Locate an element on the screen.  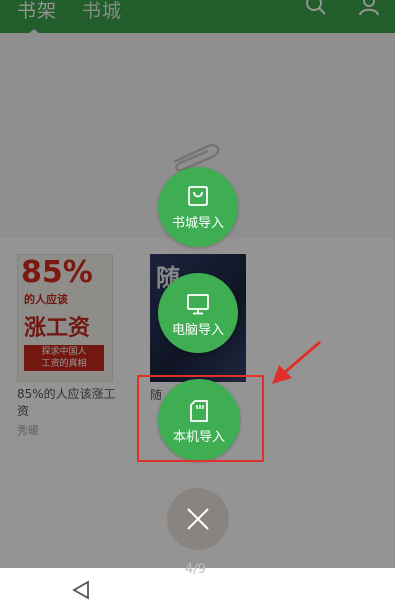
close-icon is located at coordinates (198, 519).